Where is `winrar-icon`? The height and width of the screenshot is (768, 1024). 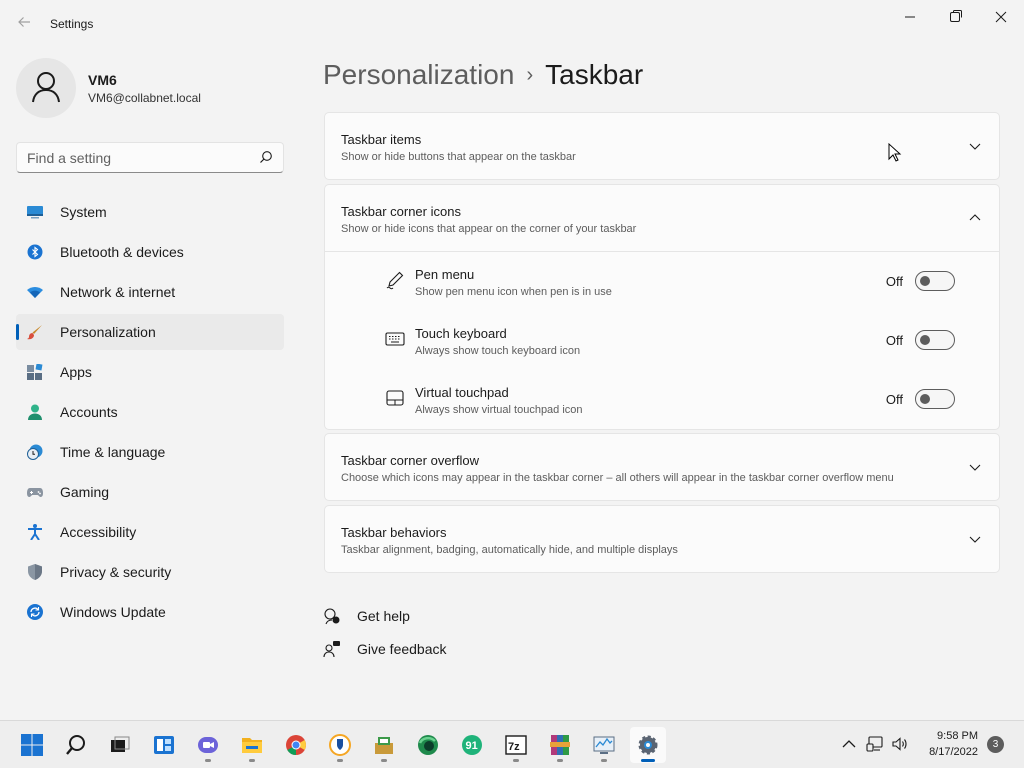
winrar-icon is located at coordinates (560, 745).